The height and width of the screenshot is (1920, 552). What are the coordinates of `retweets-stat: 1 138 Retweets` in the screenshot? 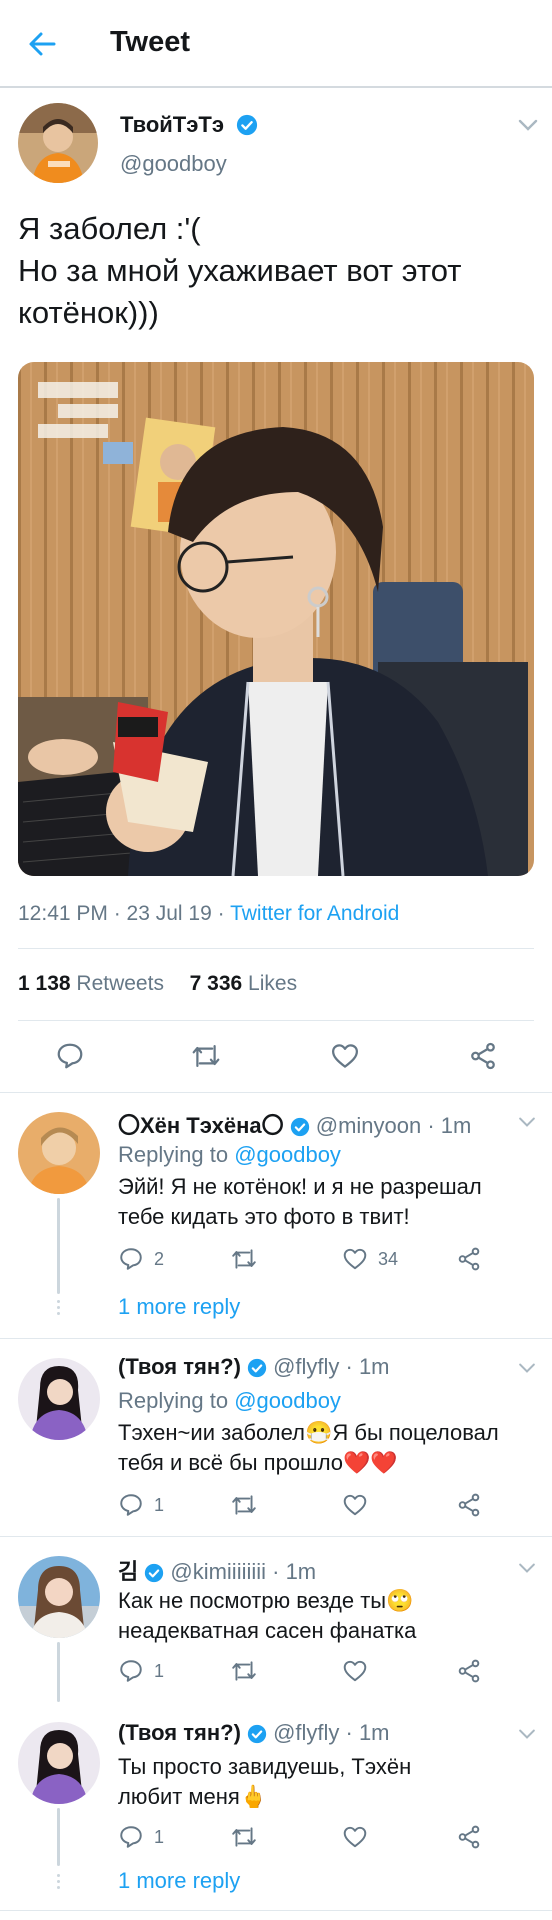 It's located at (91, 983).